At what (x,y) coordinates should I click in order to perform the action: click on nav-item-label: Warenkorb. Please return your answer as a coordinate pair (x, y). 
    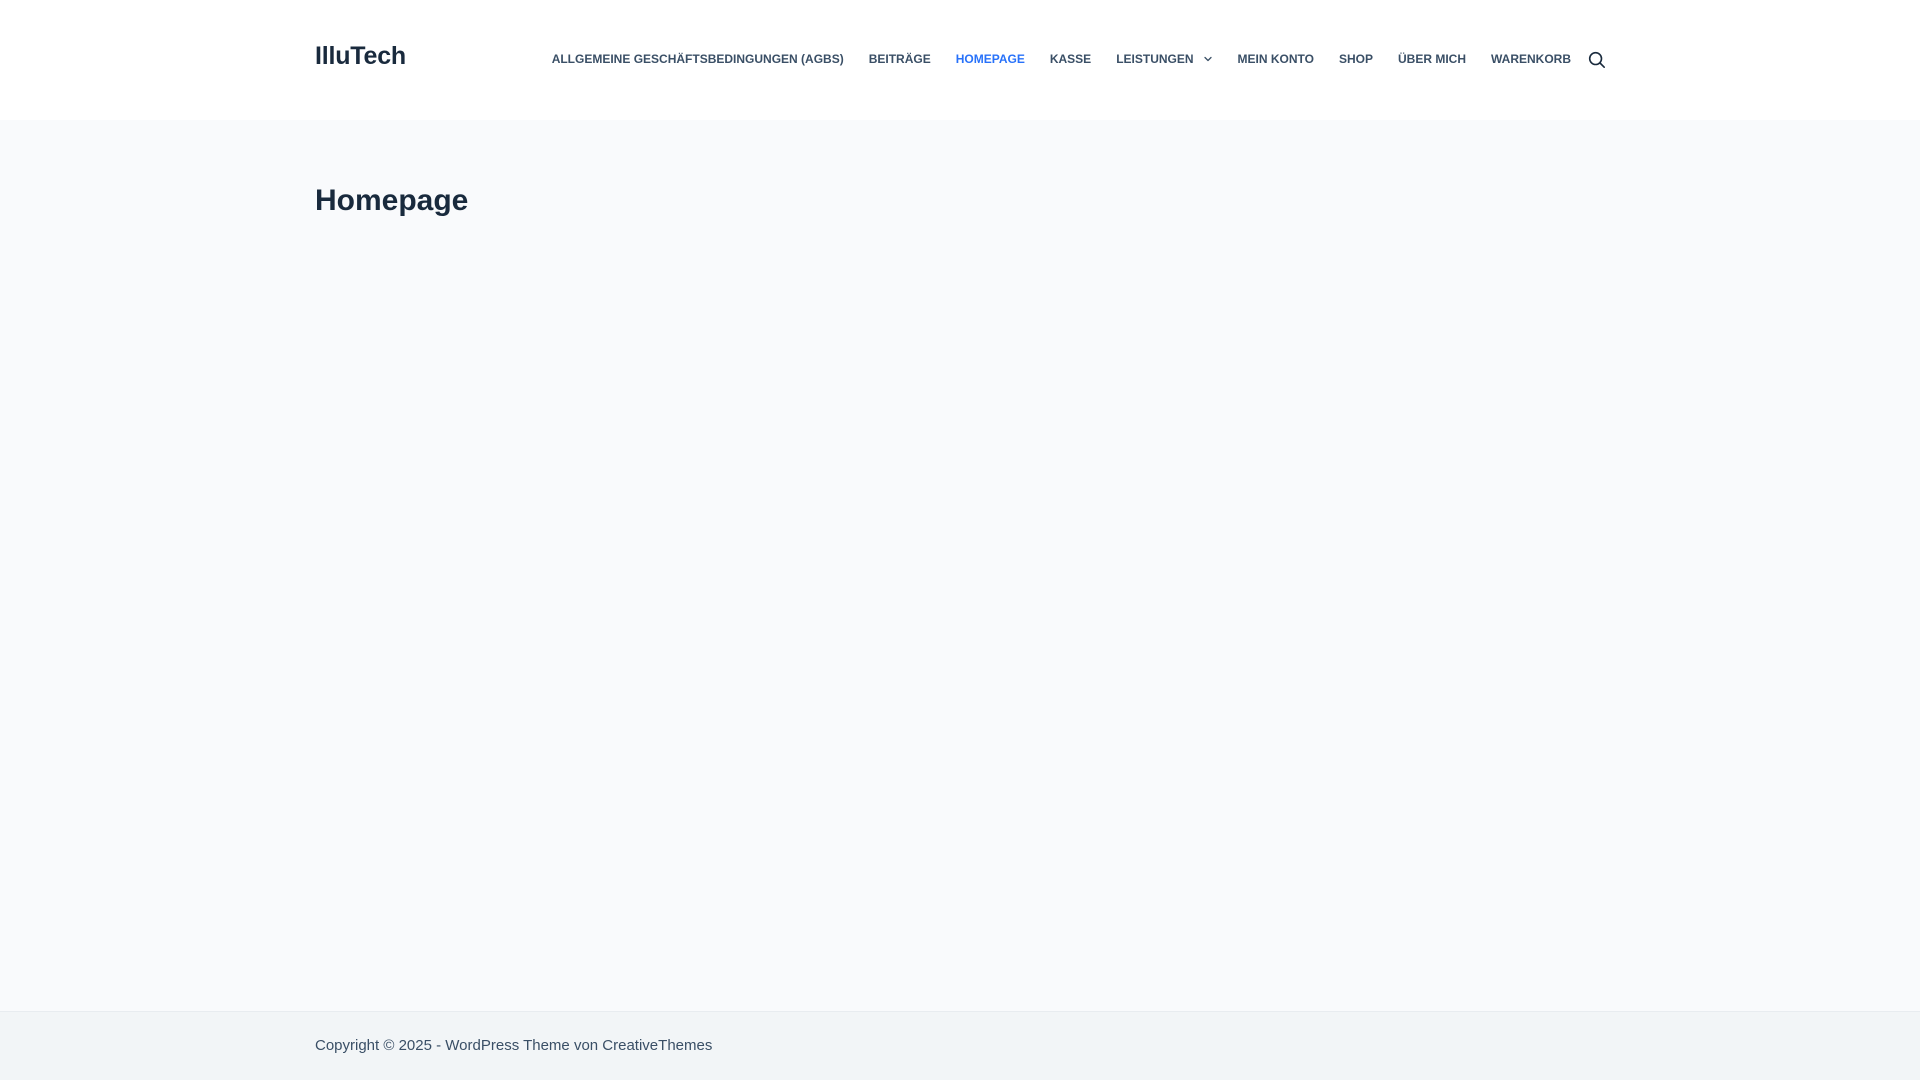
    Looking at the image, I should click on (1531, 59).